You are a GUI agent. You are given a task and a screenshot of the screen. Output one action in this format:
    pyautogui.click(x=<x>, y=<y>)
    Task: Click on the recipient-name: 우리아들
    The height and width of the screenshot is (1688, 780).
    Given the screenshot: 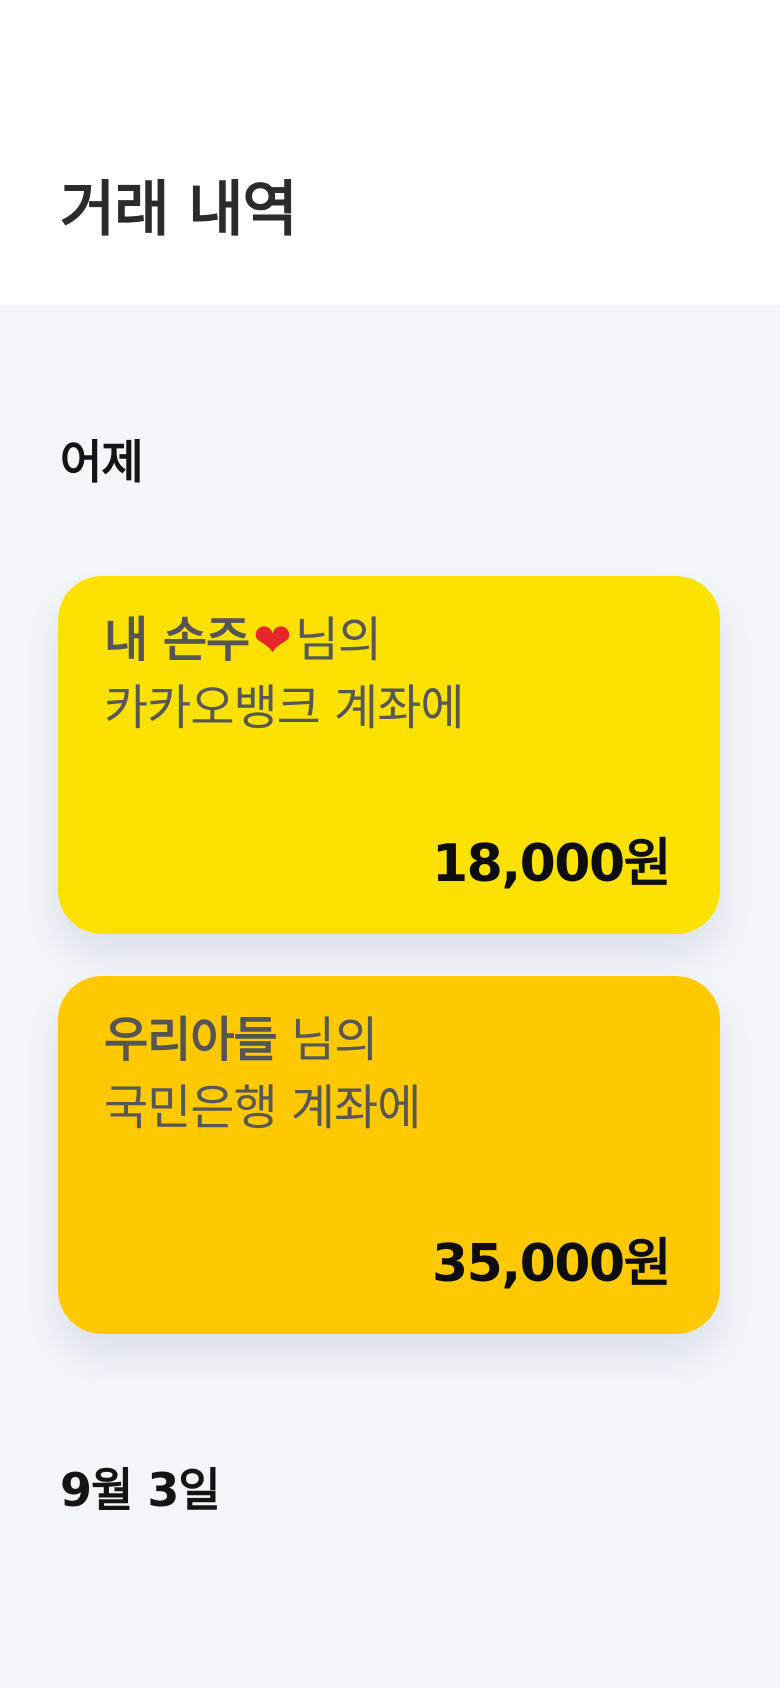 What is the action you would take?
    pyautogui.click(x=191, y=1040)
    